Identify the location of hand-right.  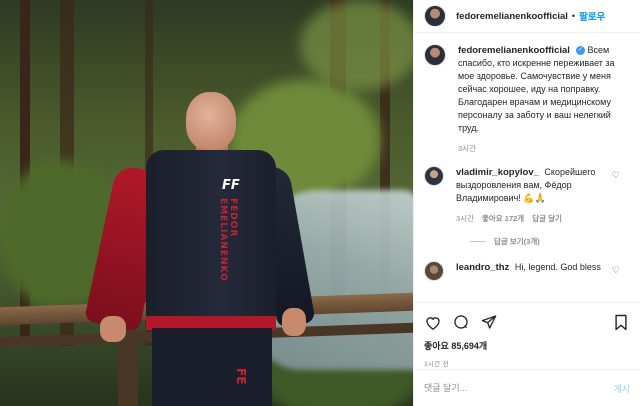
(294, 322).